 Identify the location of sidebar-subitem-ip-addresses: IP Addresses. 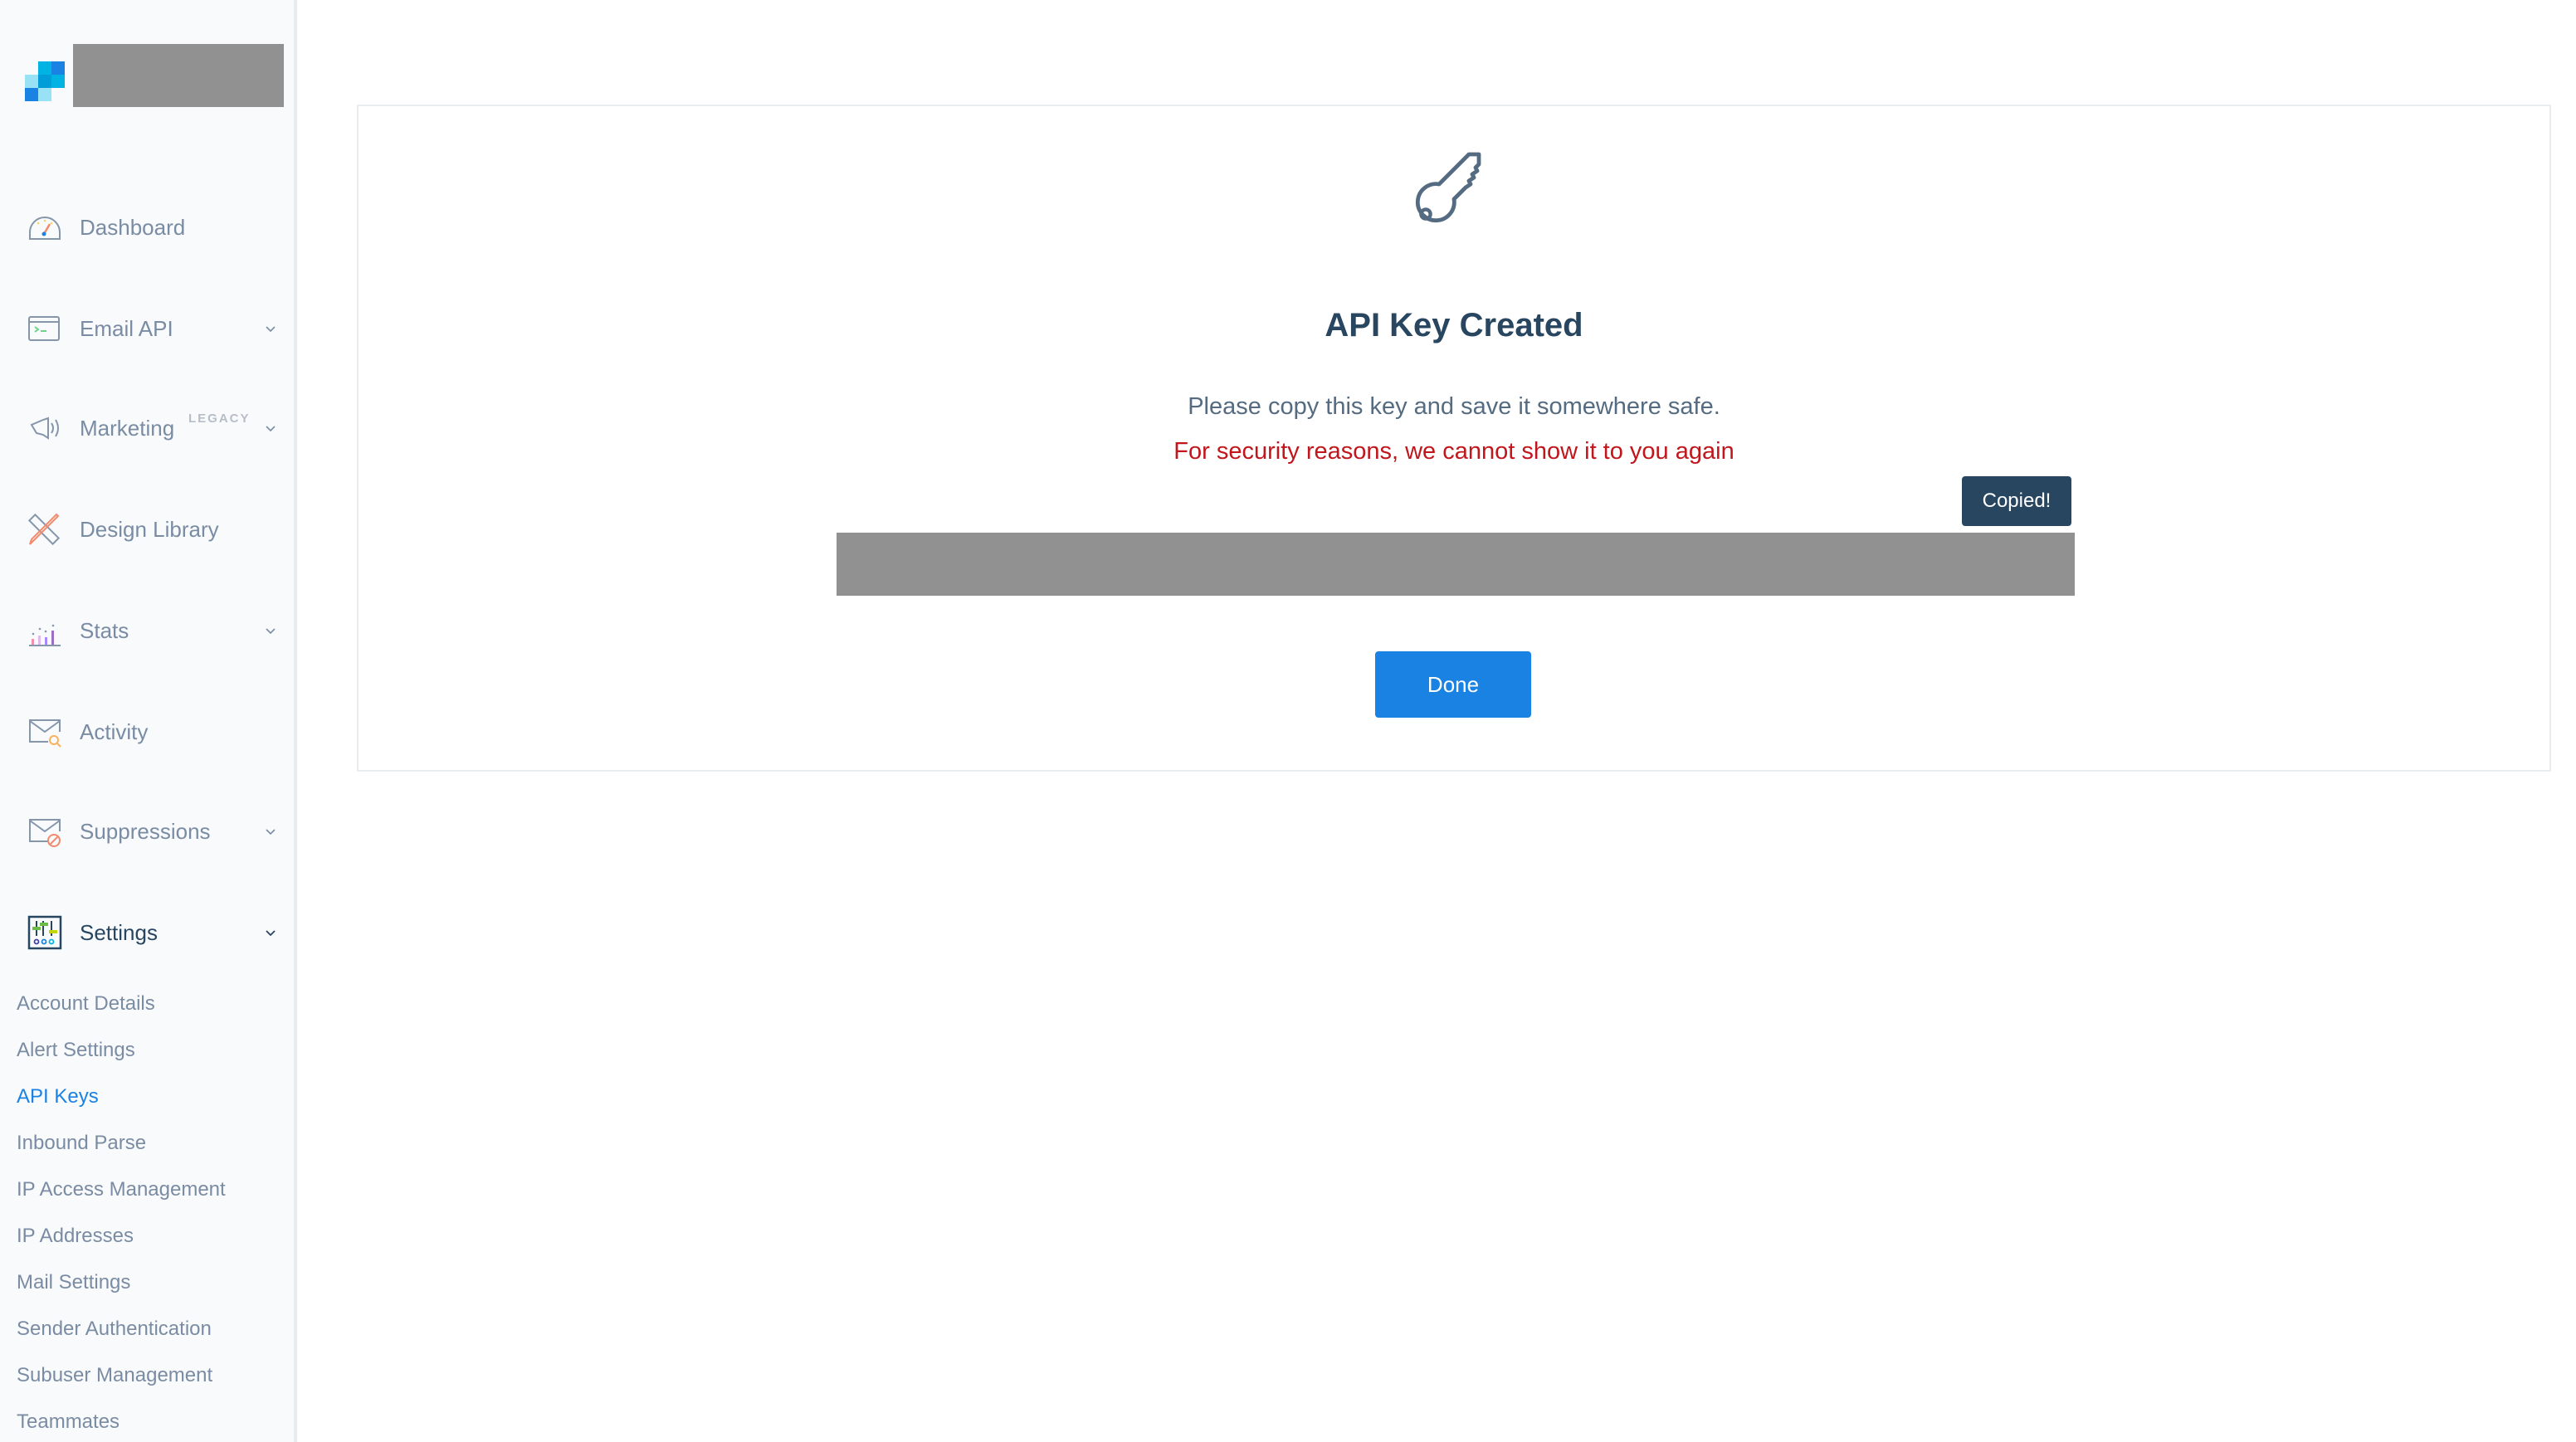
(76, 1236).